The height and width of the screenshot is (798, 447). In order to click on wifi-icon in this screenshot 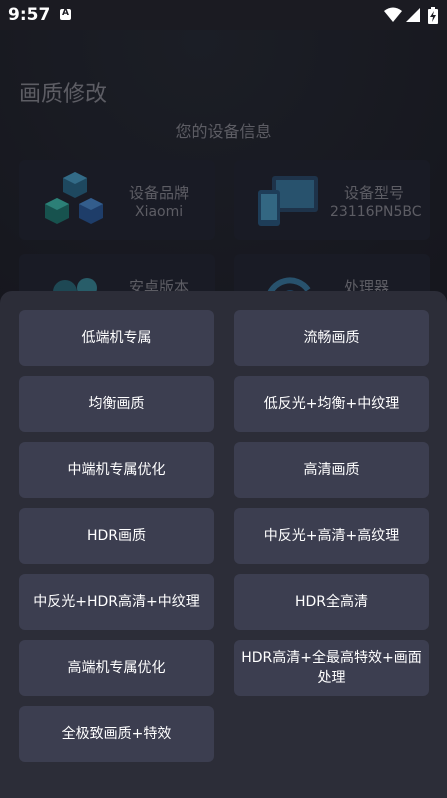, I will do `click(393, 14)`.